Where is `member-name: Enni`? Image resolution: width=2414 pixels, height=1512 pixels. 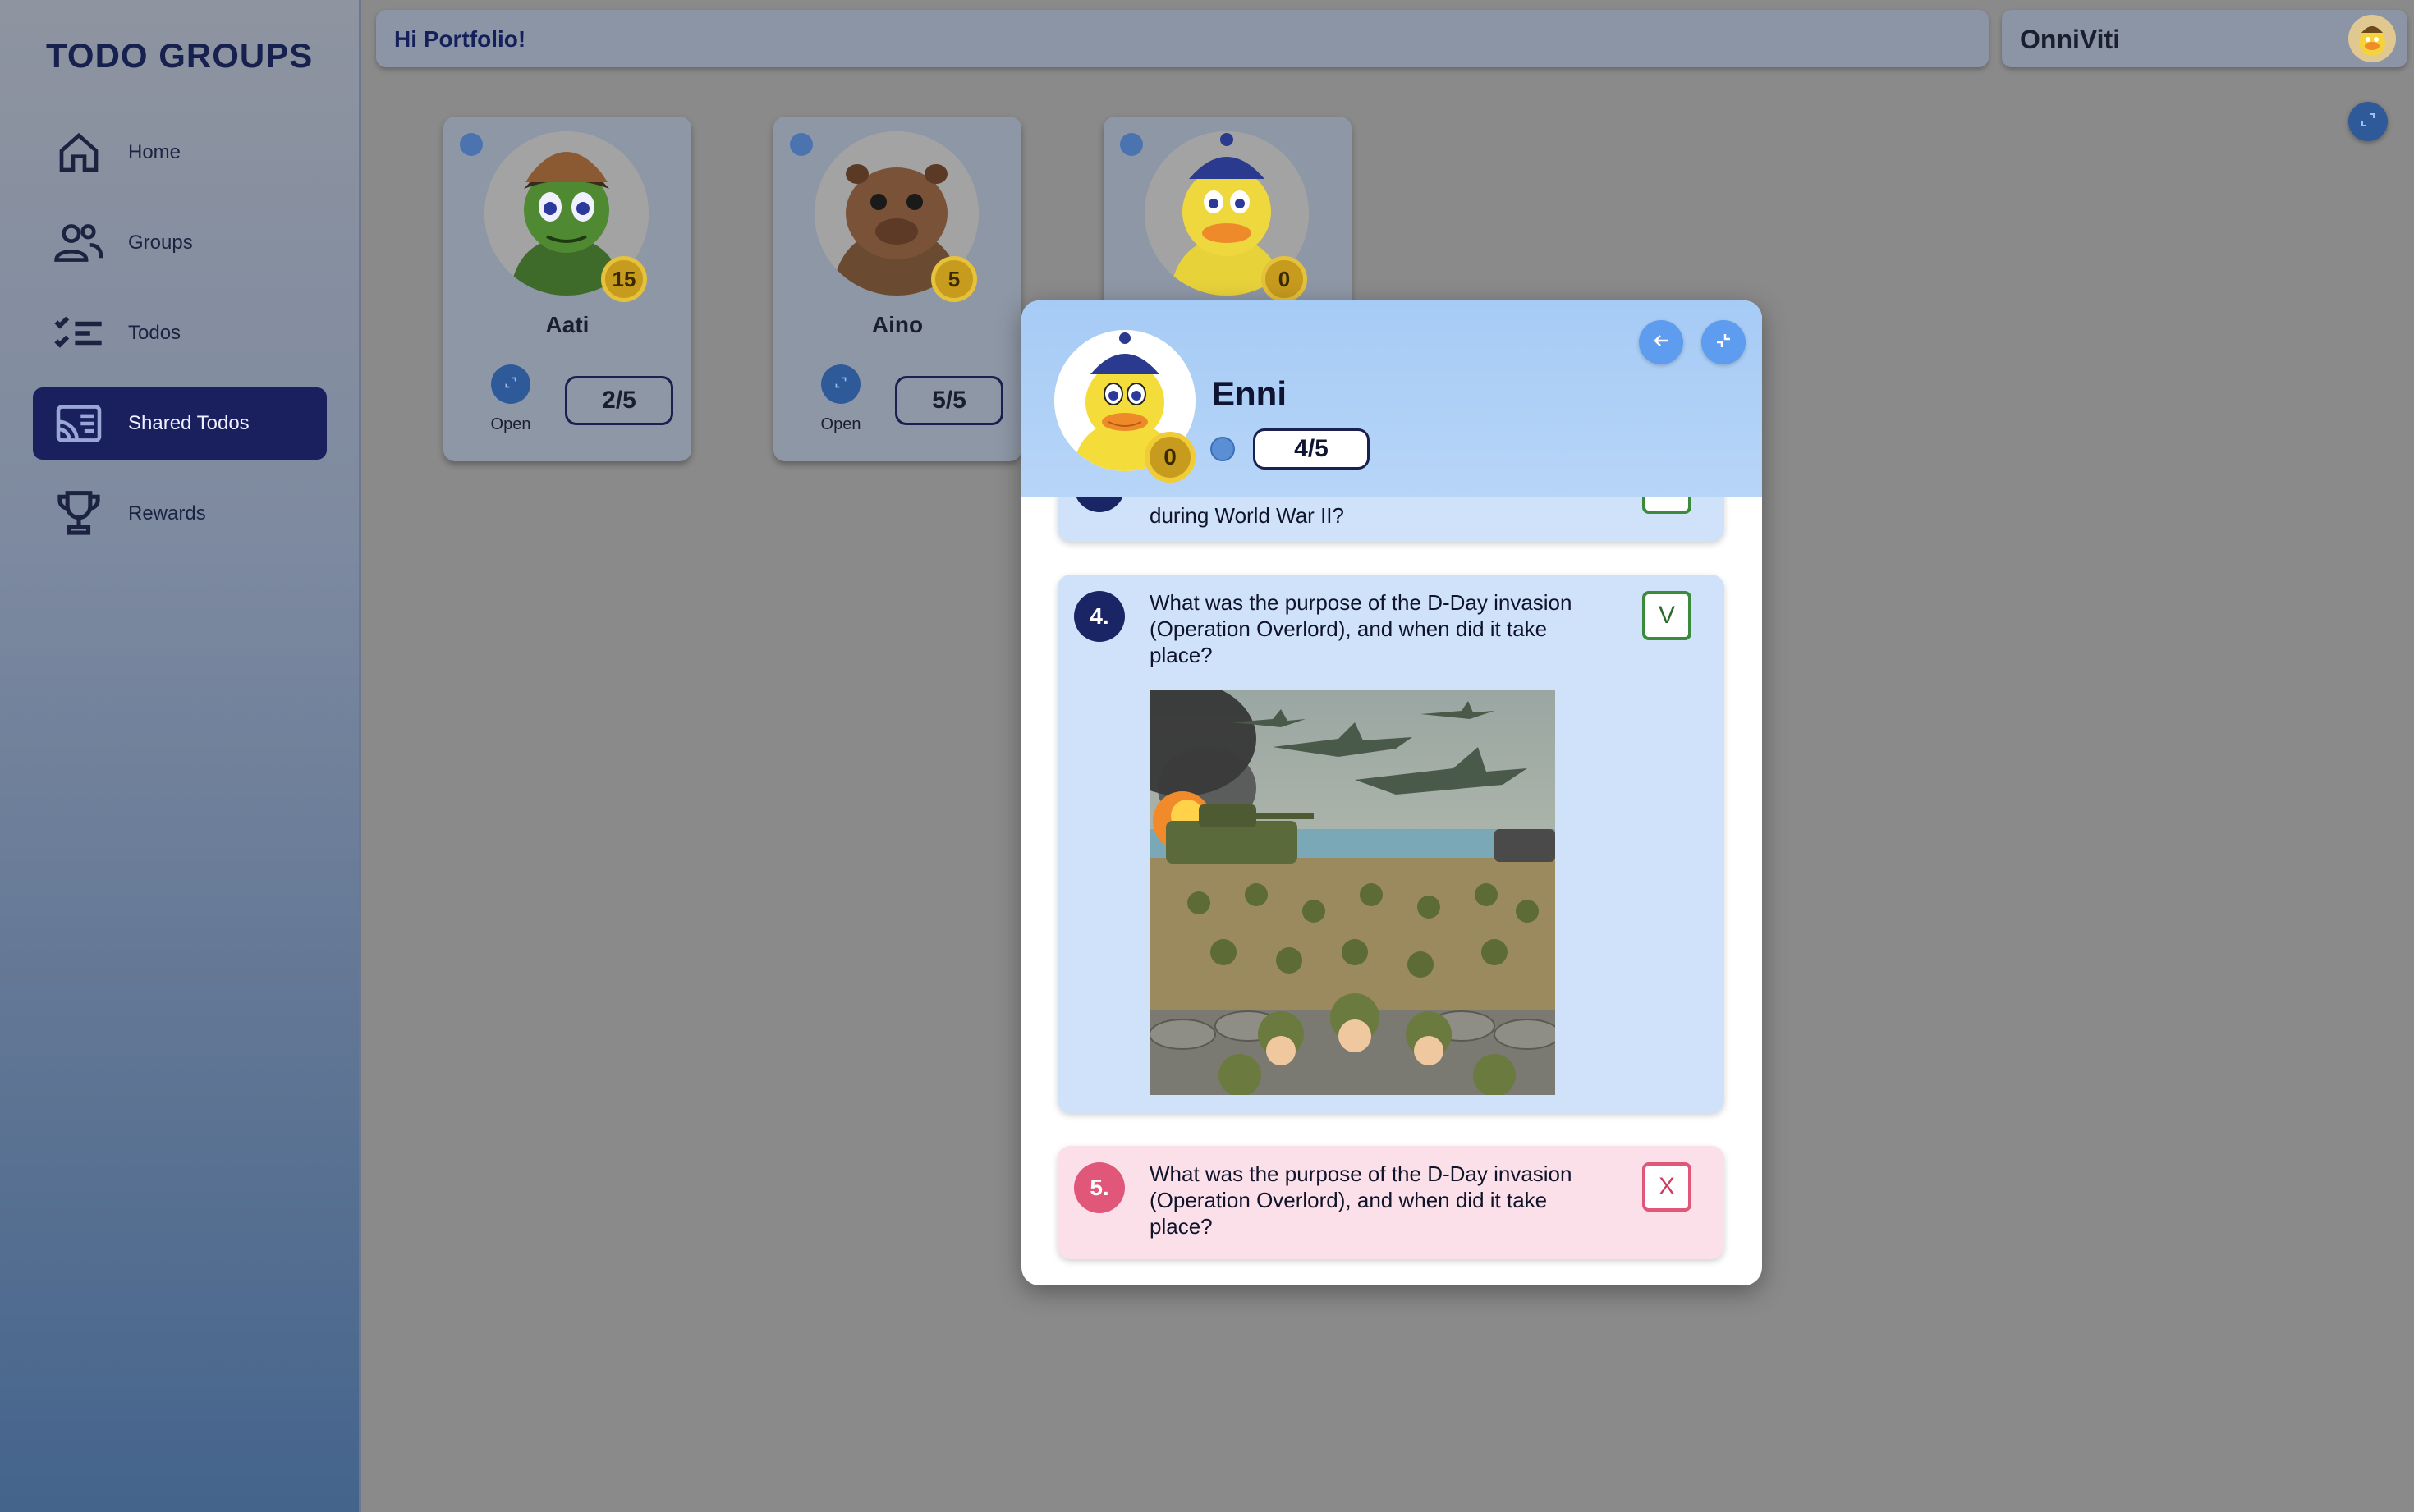 member-name: Enni is located at coordinates (1250, 393).